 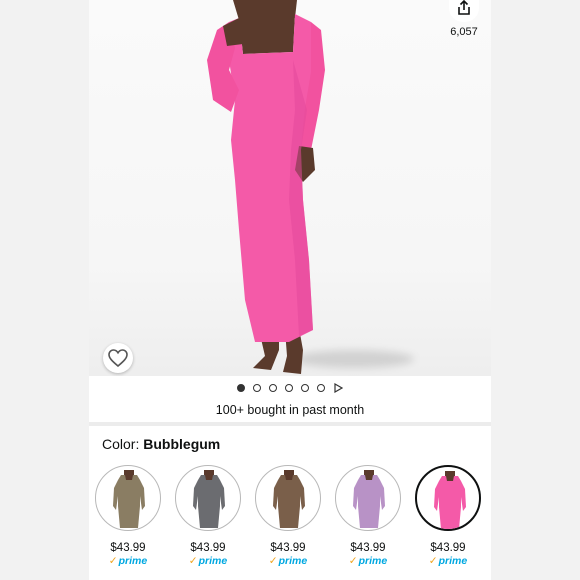 I want to click on section-divider, so click(x=290, y=424).